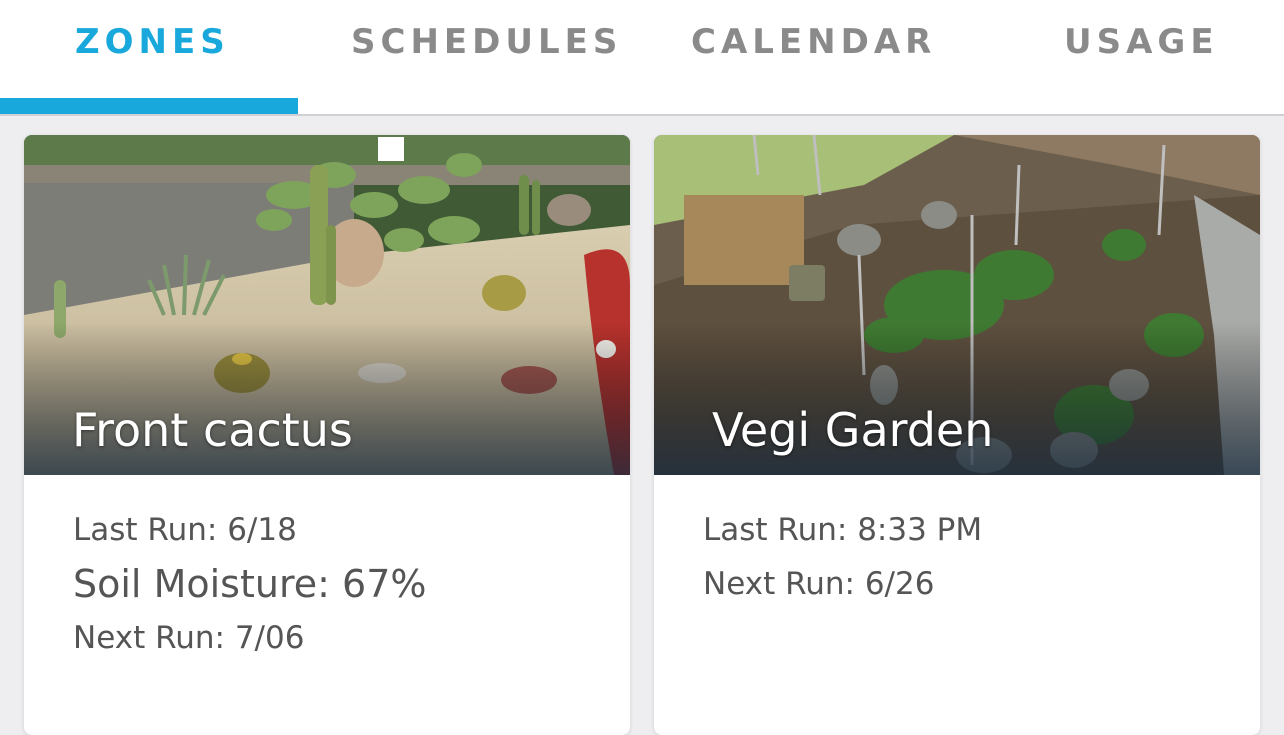 This screenshot has width=1284, height=735. Describe the element at coordinates (269, 638) in the screenshot. I see `next-run-value: 7/06` at that location.